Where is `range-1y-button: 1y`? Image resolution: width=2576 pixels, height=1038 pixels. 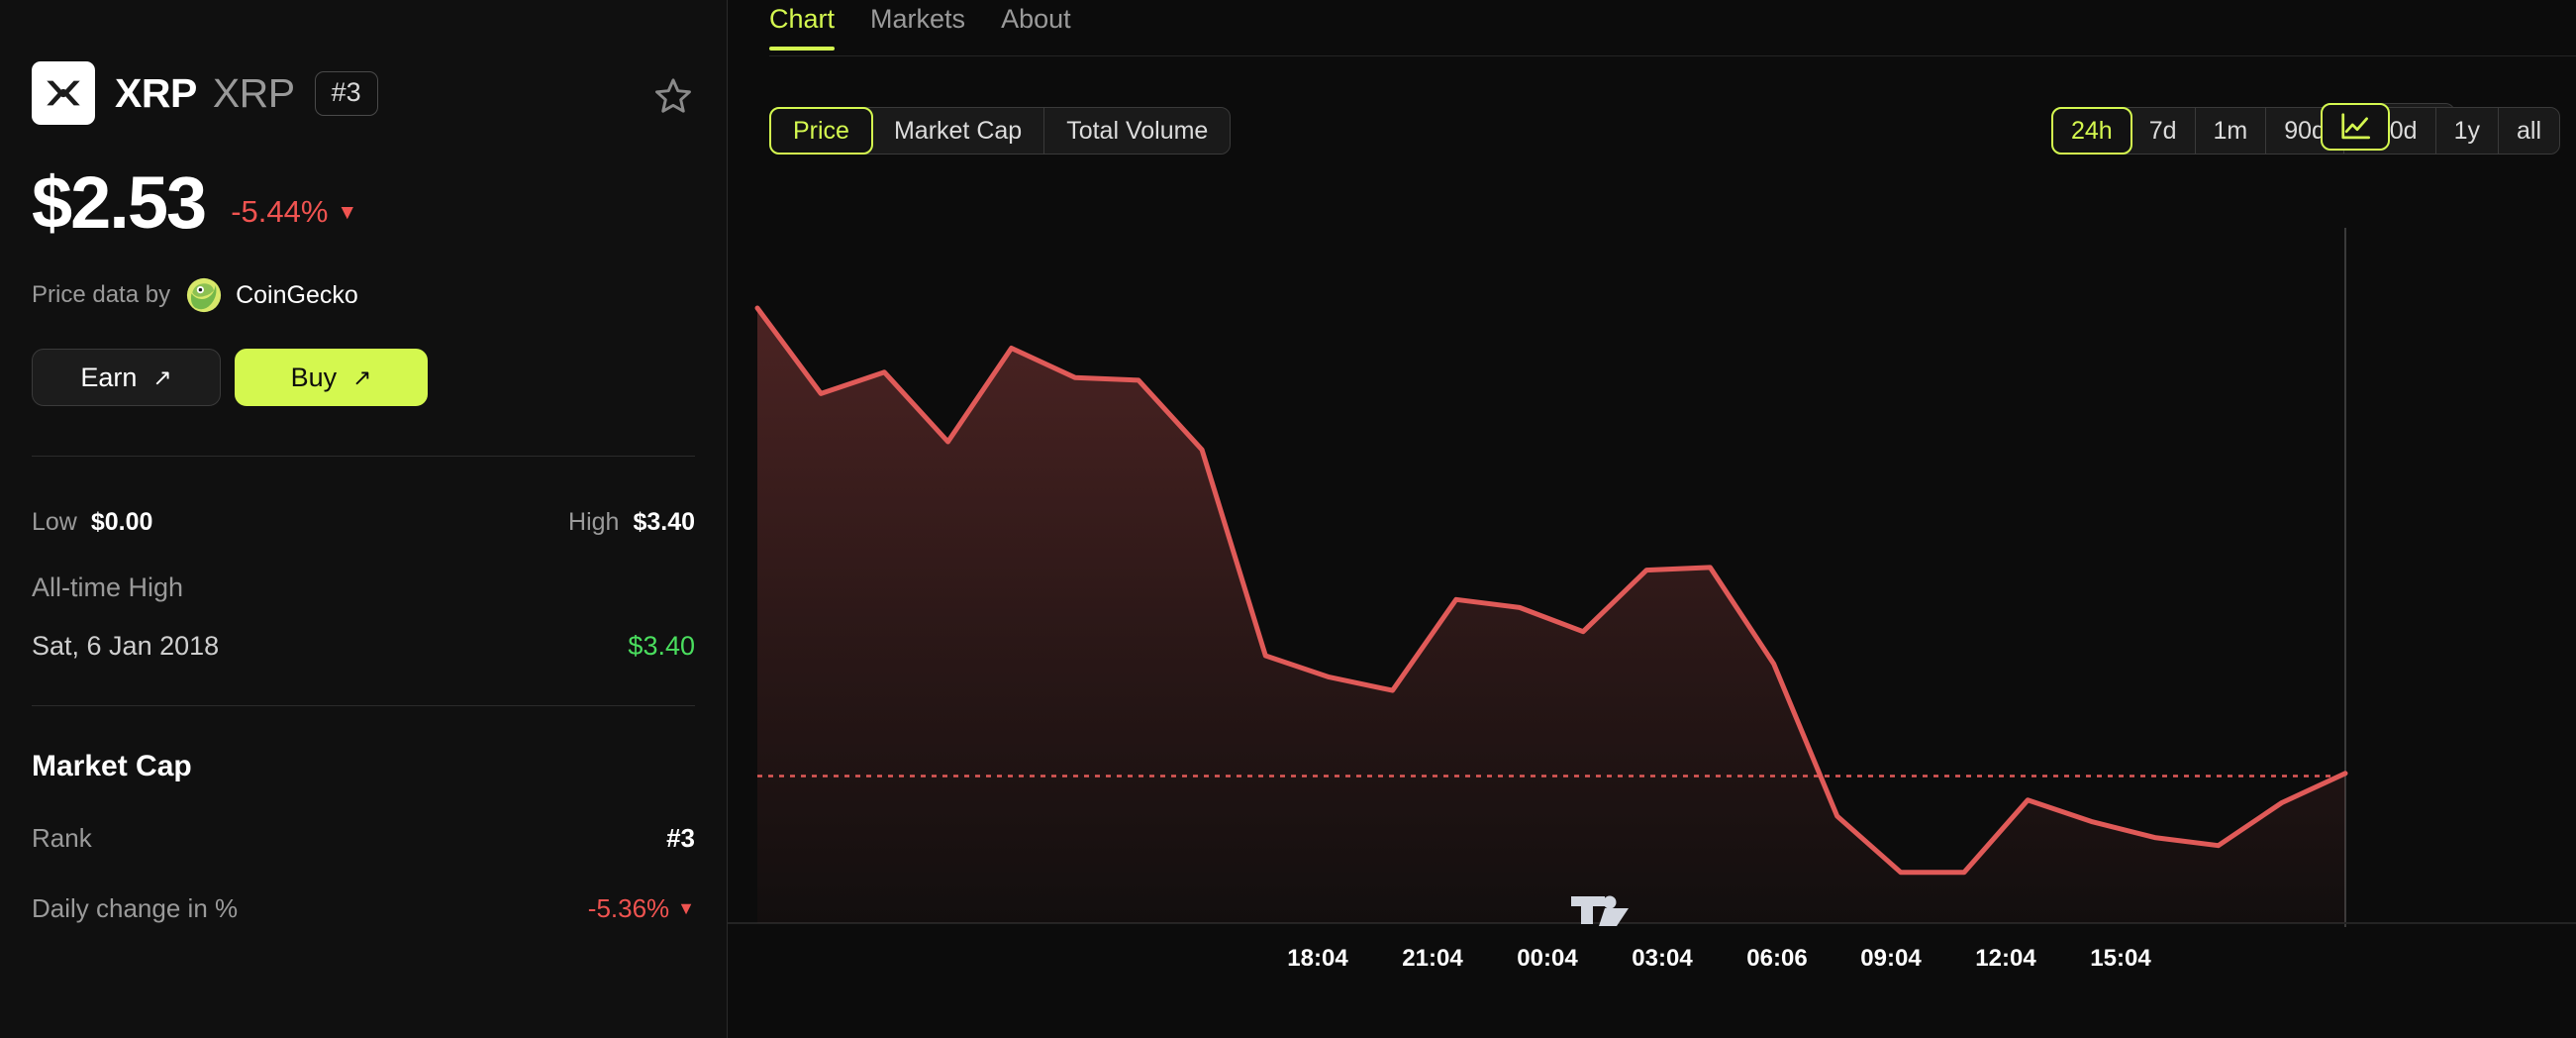
range-1y-button: 1y is located at coordinates (2467, 131).